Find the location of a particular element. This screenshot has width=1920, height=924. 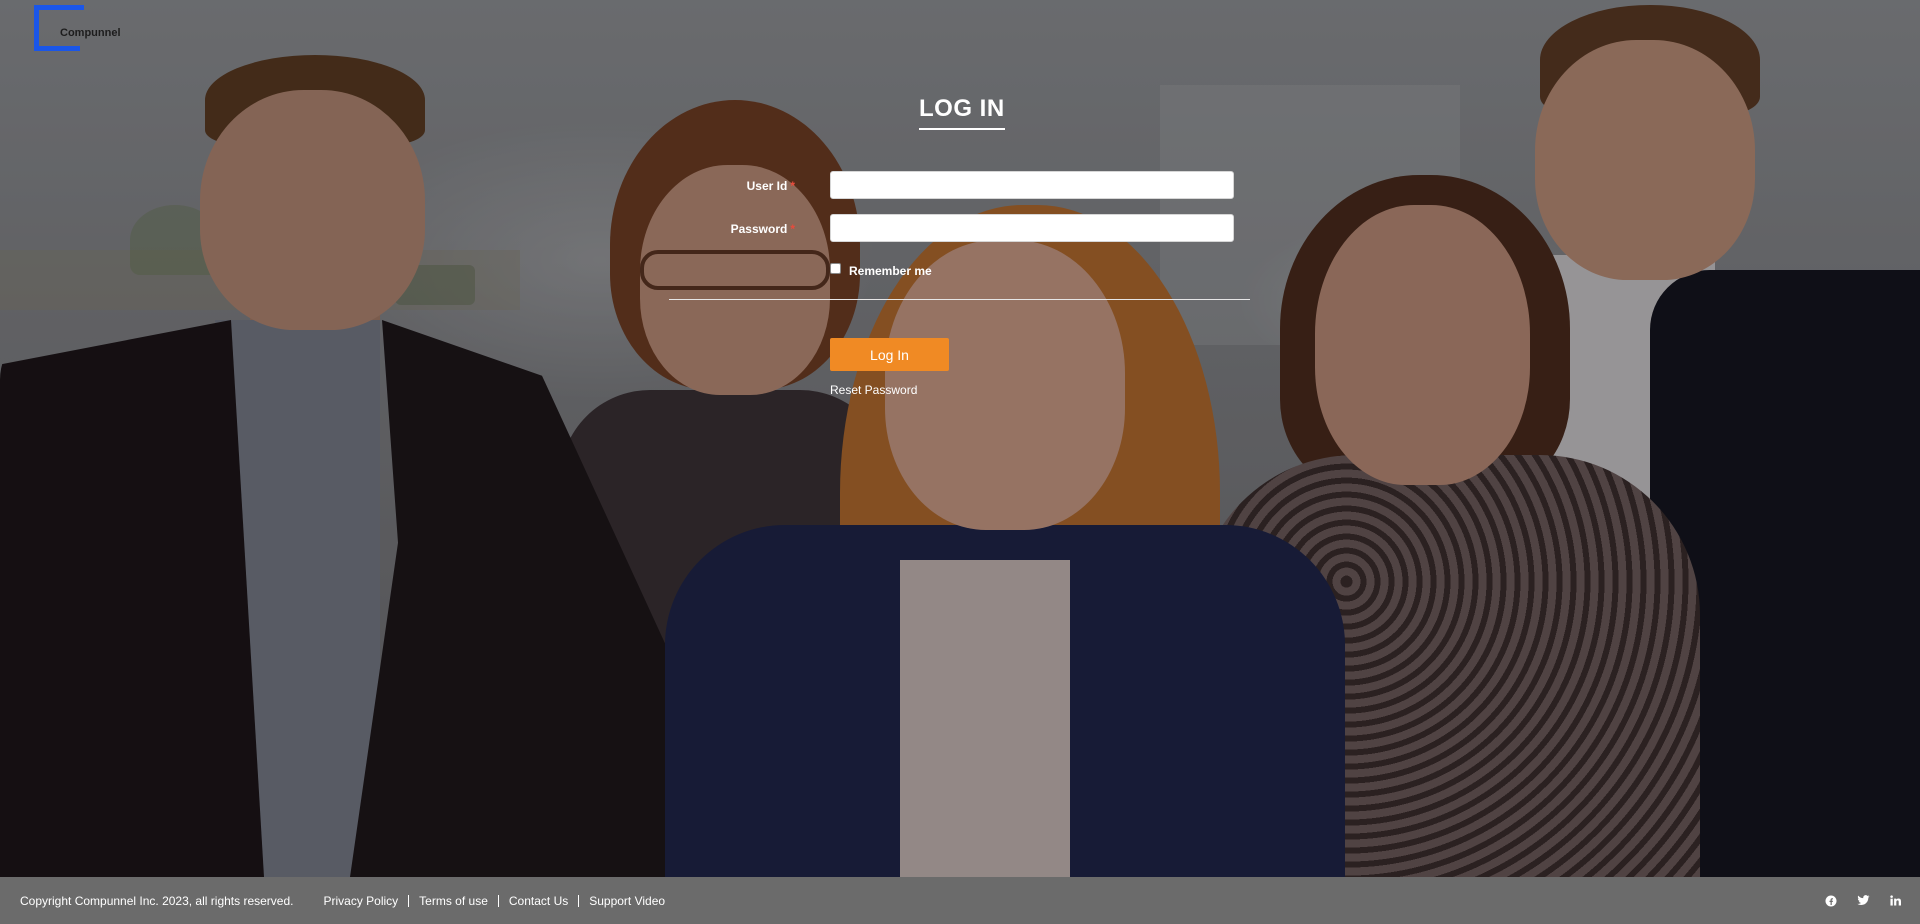

remember-me: Remember me is located at coordinates (881, 269).